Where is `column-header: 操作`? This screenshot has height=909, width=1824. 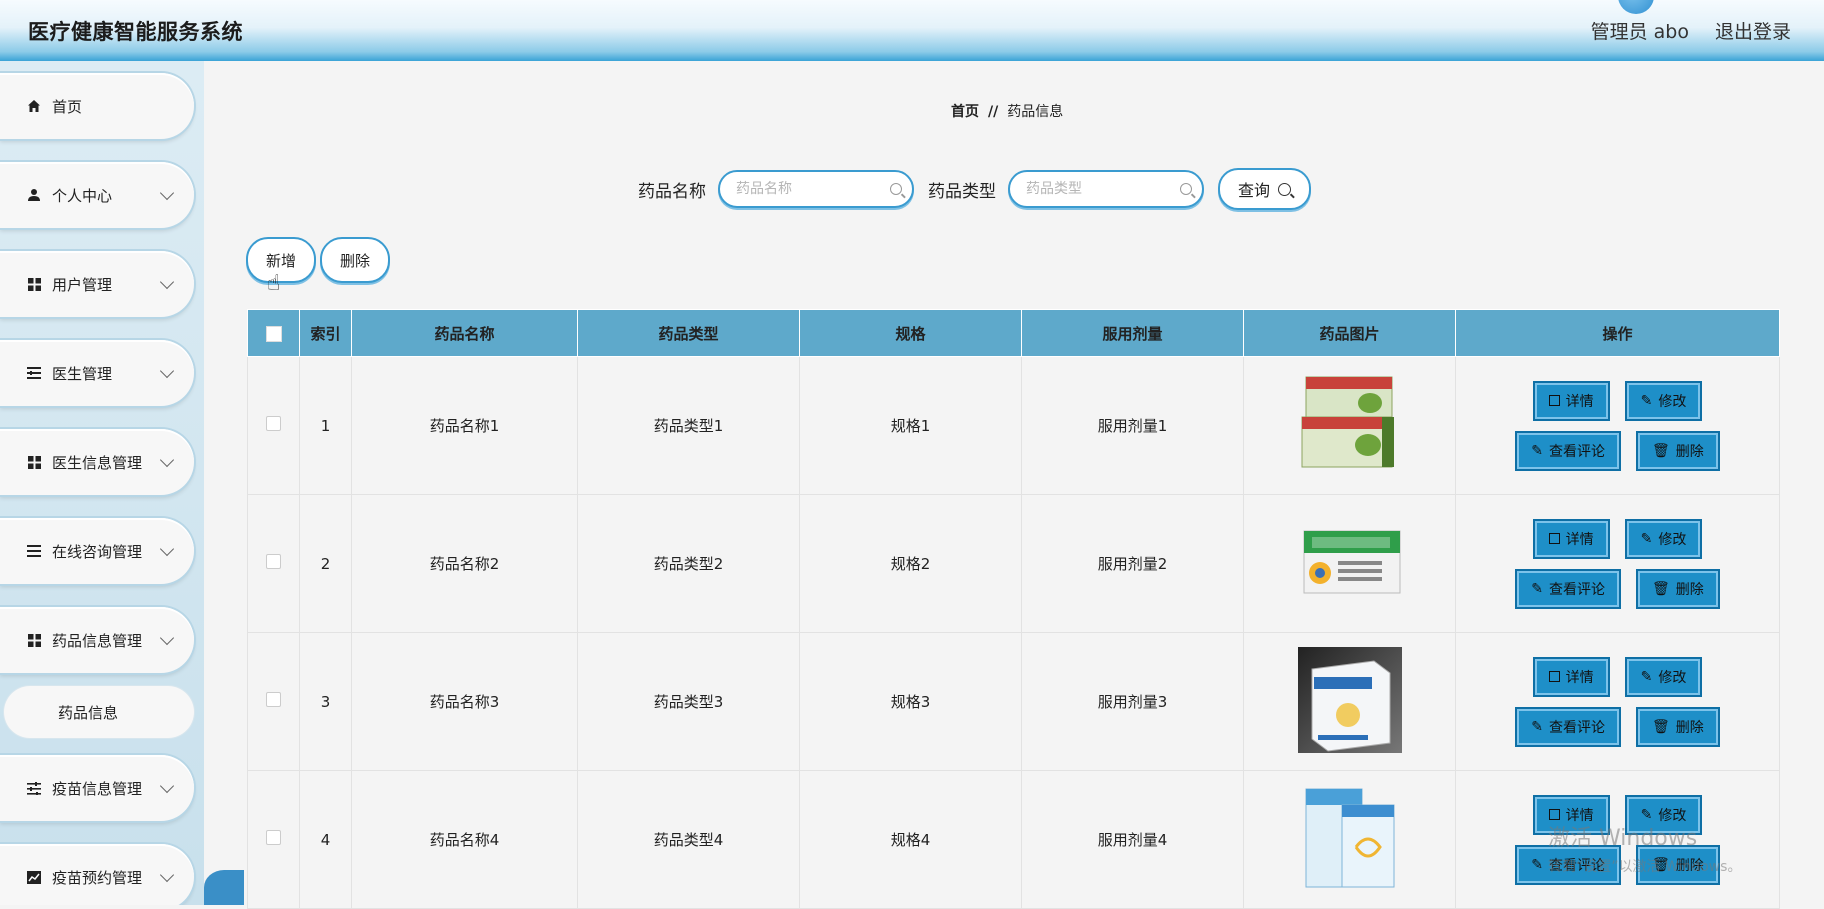
column-header: 操作 is located at coordinates (1617, 333).